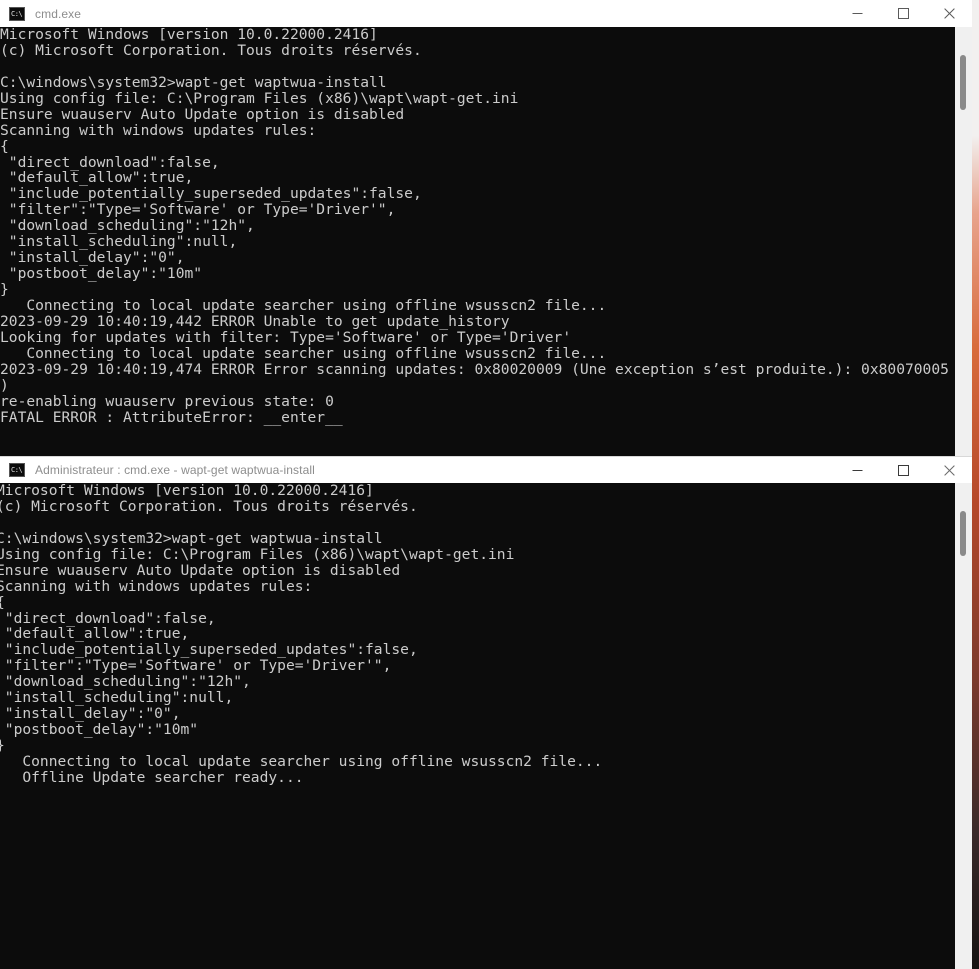  What do you see at coordinates (963, 533) in the screenshot?
I see `admin-scrollbar-thumb` at bounding box center [963, 533].